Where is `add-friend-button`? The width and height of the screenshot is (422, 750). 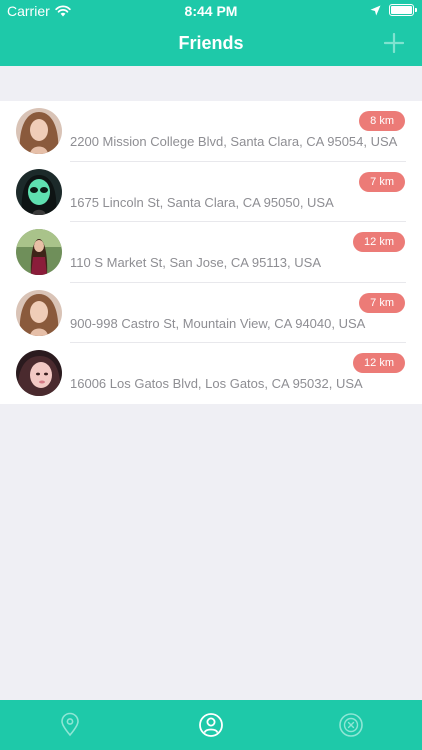 add-friend-button is located at coordinates (394, 43).